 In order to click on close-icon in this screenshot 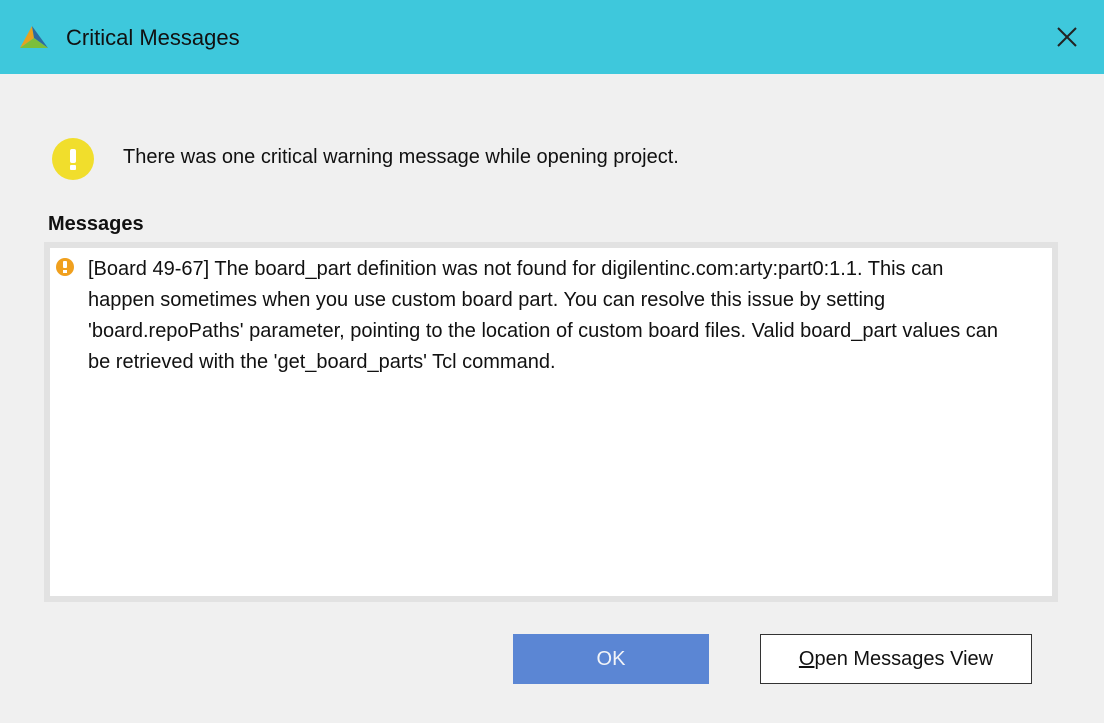, I will do `click(1067, 37)`.